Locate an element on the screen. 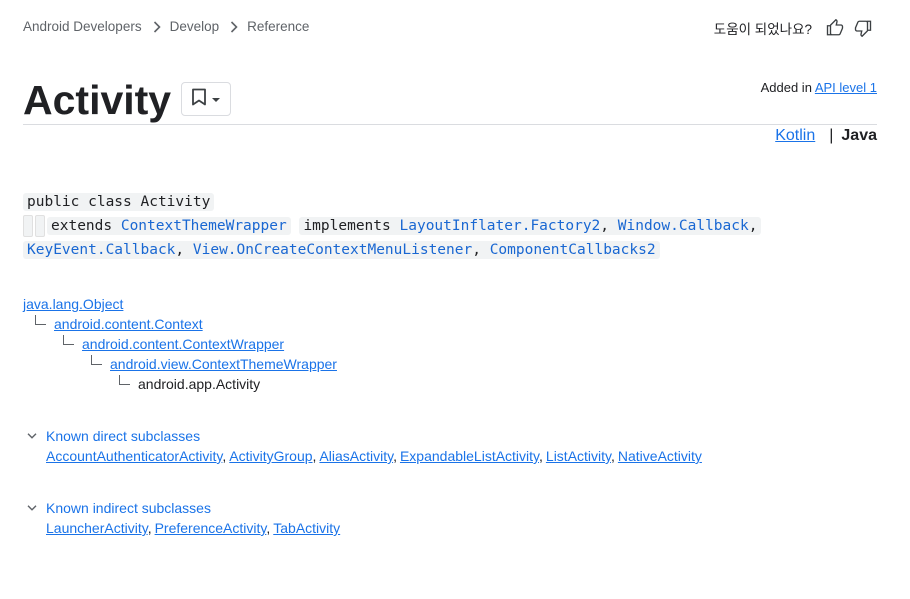  feedback-label: 도움이 되었나요? is located at coordinates (762, 29).